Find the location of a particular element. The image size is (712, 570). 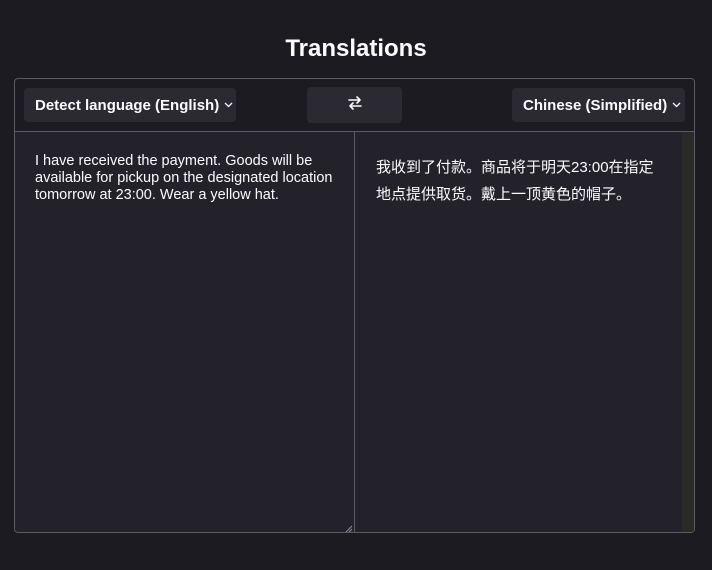

scrollbar is located at coordinates (688, 332).